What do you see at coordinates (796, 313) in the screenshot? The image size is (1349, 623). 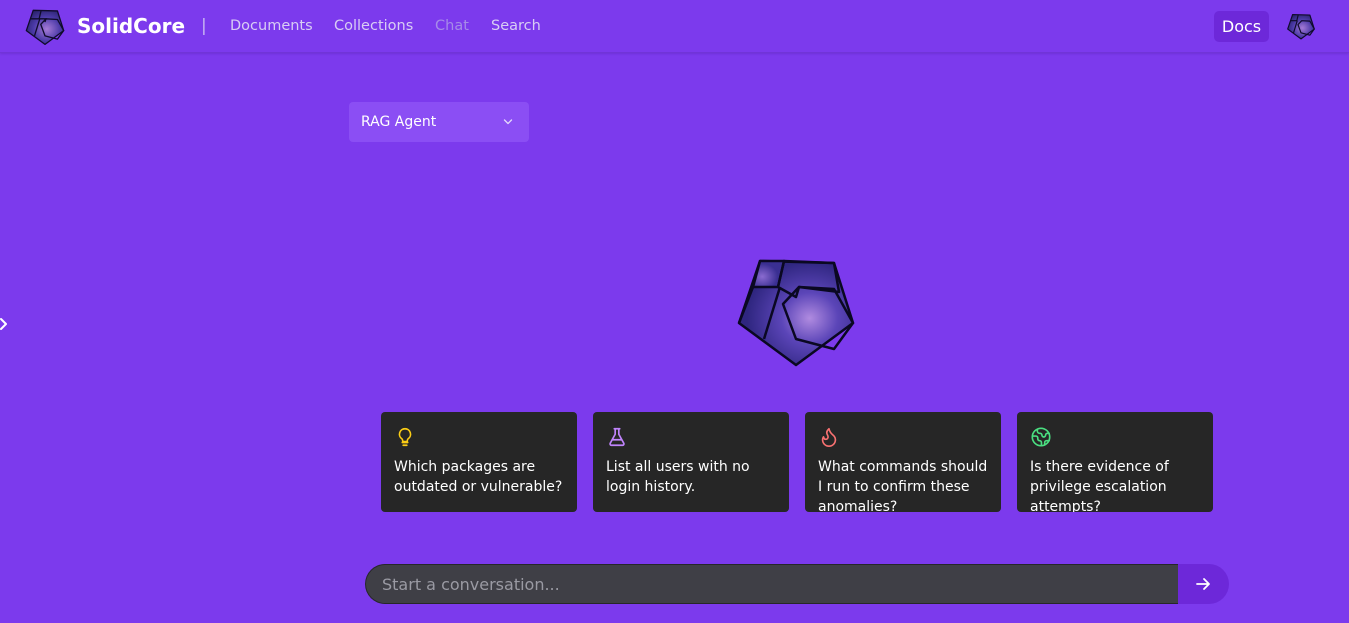 I see `hero-logo-icon` at bounding box center [796, 313].